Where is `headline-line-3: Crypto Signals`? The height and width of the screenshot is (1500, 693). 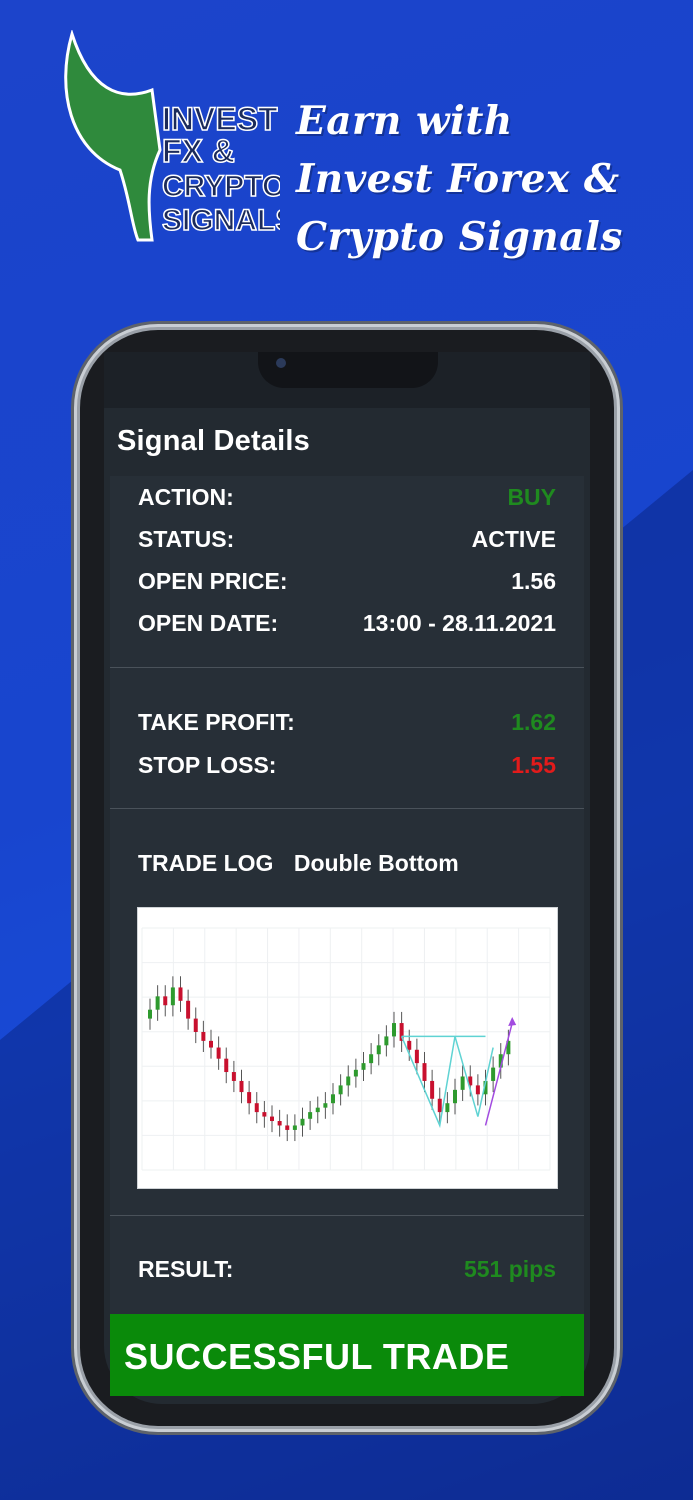 headline-line-3: Crypto Signals is located at coordinates (459, 237).